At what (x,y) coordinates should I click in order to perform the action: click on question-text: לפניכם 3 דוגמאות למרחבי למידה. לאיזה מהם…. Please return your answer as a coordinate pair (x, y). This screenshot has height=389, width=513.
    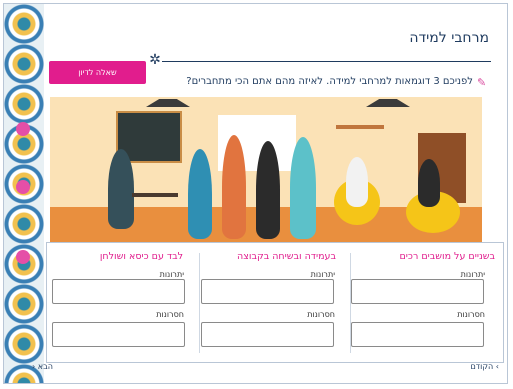
    Looking at the image, I should click on (329, 81).